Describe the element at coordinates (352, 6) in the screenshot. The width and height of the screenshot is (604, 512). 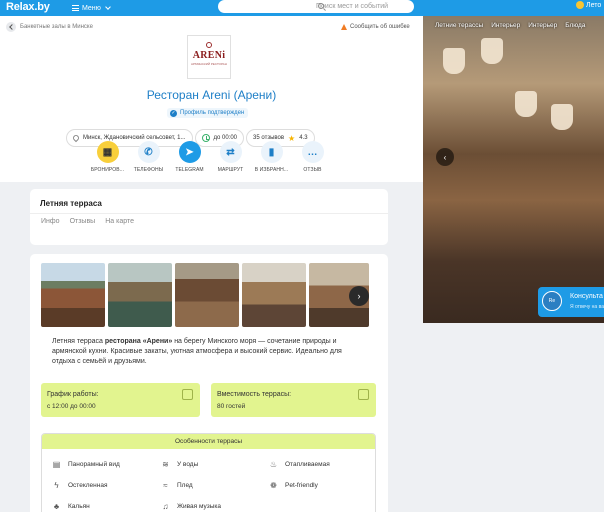
I see `search-placeholder: Поиск мест и событий` at that location.